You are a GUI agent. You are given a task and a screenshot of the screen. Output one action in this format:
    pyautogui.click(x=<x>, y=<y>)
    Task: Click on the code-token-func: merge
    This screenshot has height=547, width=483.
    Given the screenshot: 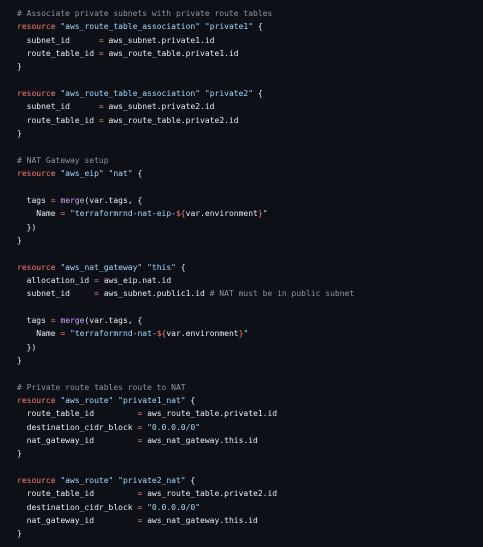 What is the action you would take?
    pyautogui.click(x=72, y=320)
    